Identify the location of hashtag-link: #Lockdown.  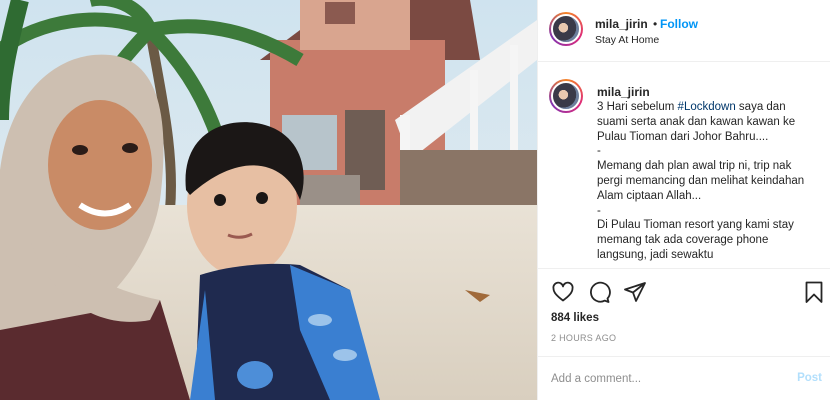
(707, 107).